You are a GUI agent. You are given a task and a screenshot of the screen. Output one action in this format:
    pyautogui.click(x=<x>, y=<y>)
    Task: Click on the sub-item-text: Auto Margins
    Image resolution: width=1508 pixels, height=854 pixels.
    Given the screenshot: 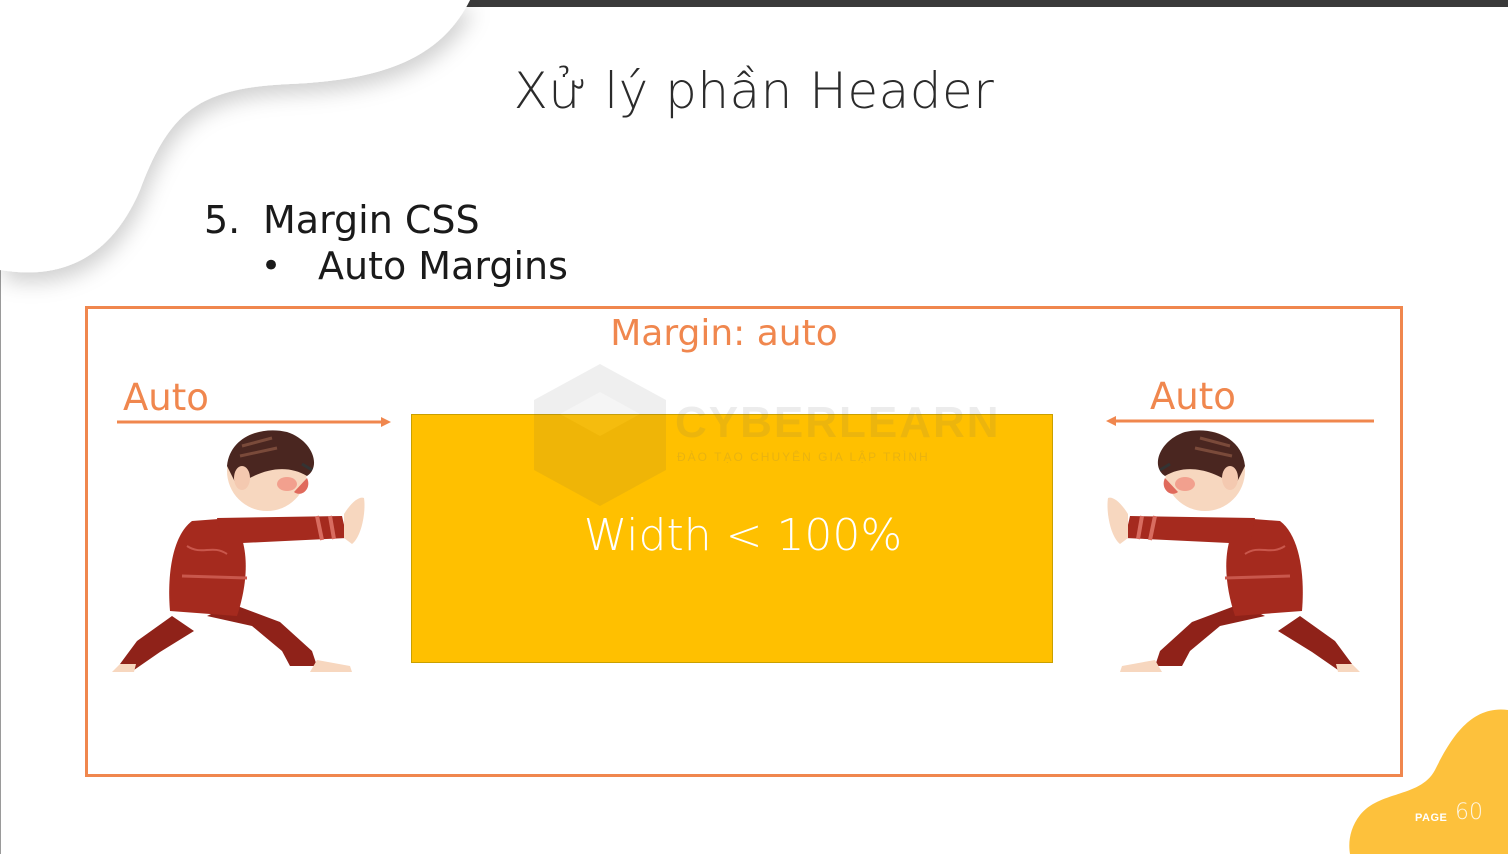 What is the action you would take?
    pyautogui.click(x=443, y=266)
    